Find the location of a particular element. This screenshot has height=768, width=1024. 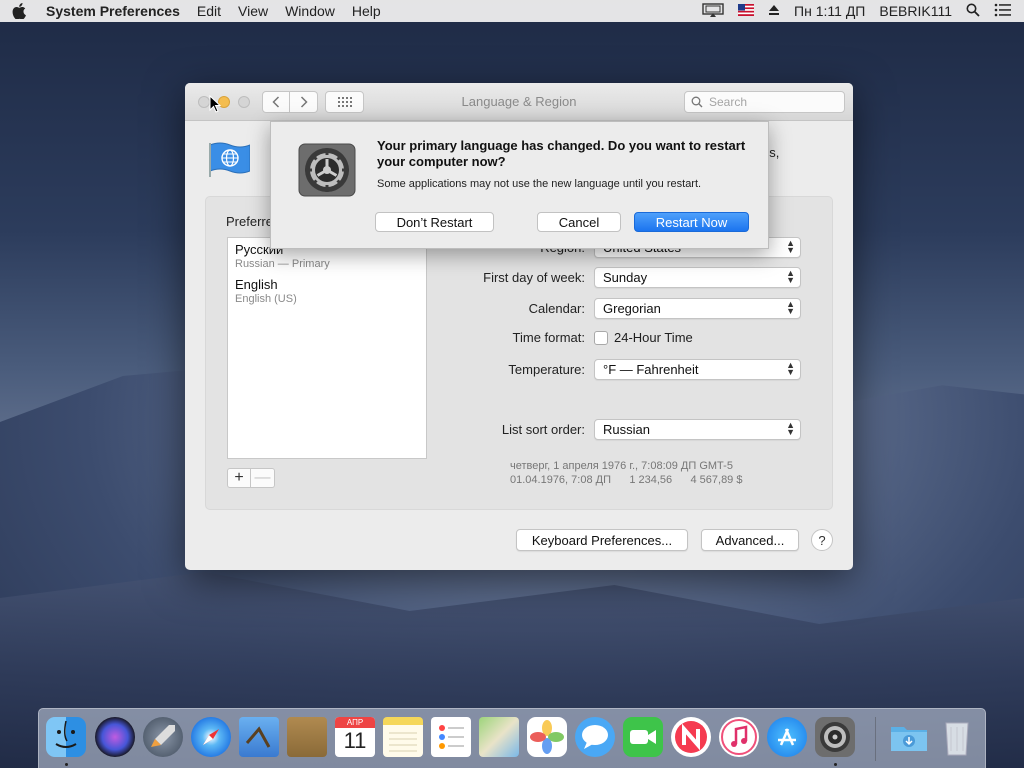

dock: АПР 11 is located at coordinates (512, 738).